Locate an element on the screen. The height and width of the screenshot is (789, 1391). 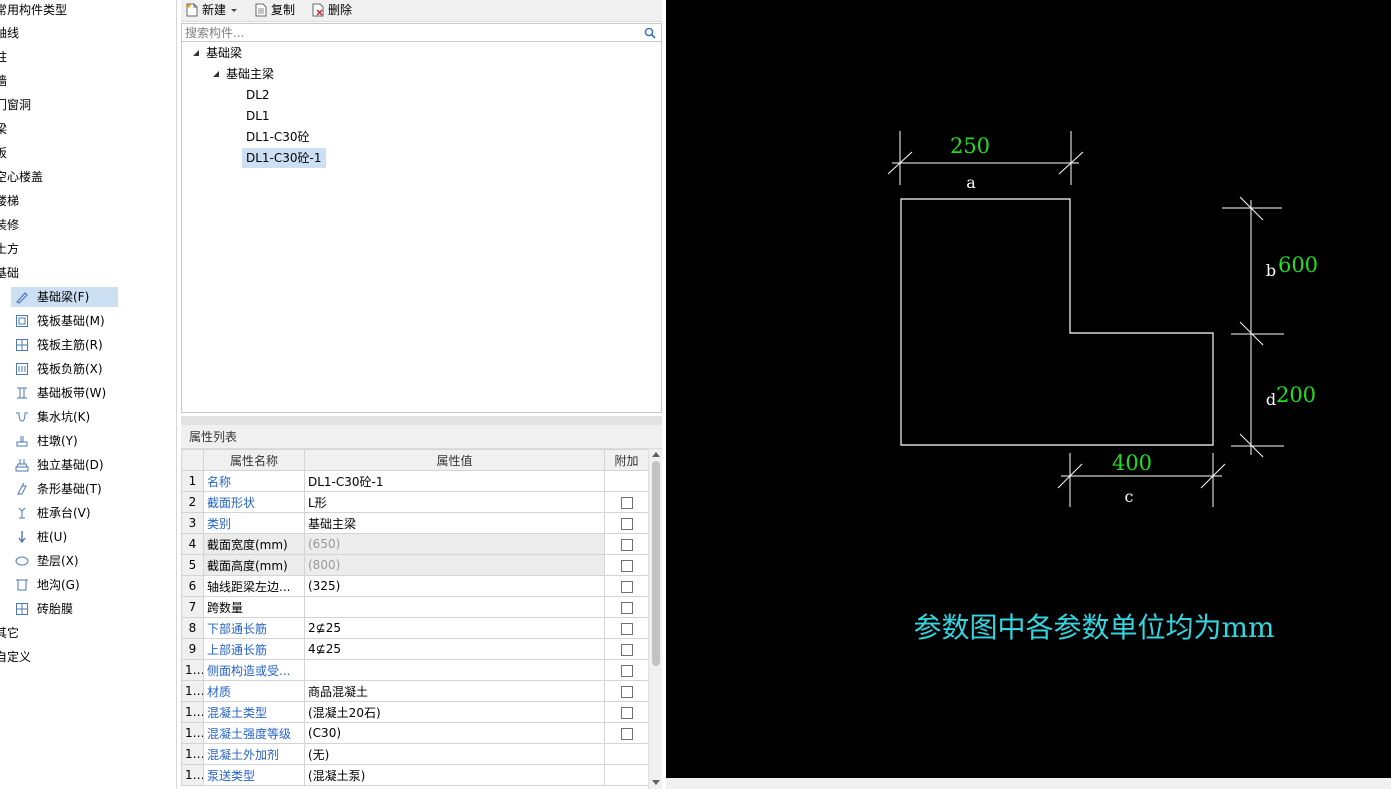
dimension-a-value: 250 is located at coordinates (970, 146).